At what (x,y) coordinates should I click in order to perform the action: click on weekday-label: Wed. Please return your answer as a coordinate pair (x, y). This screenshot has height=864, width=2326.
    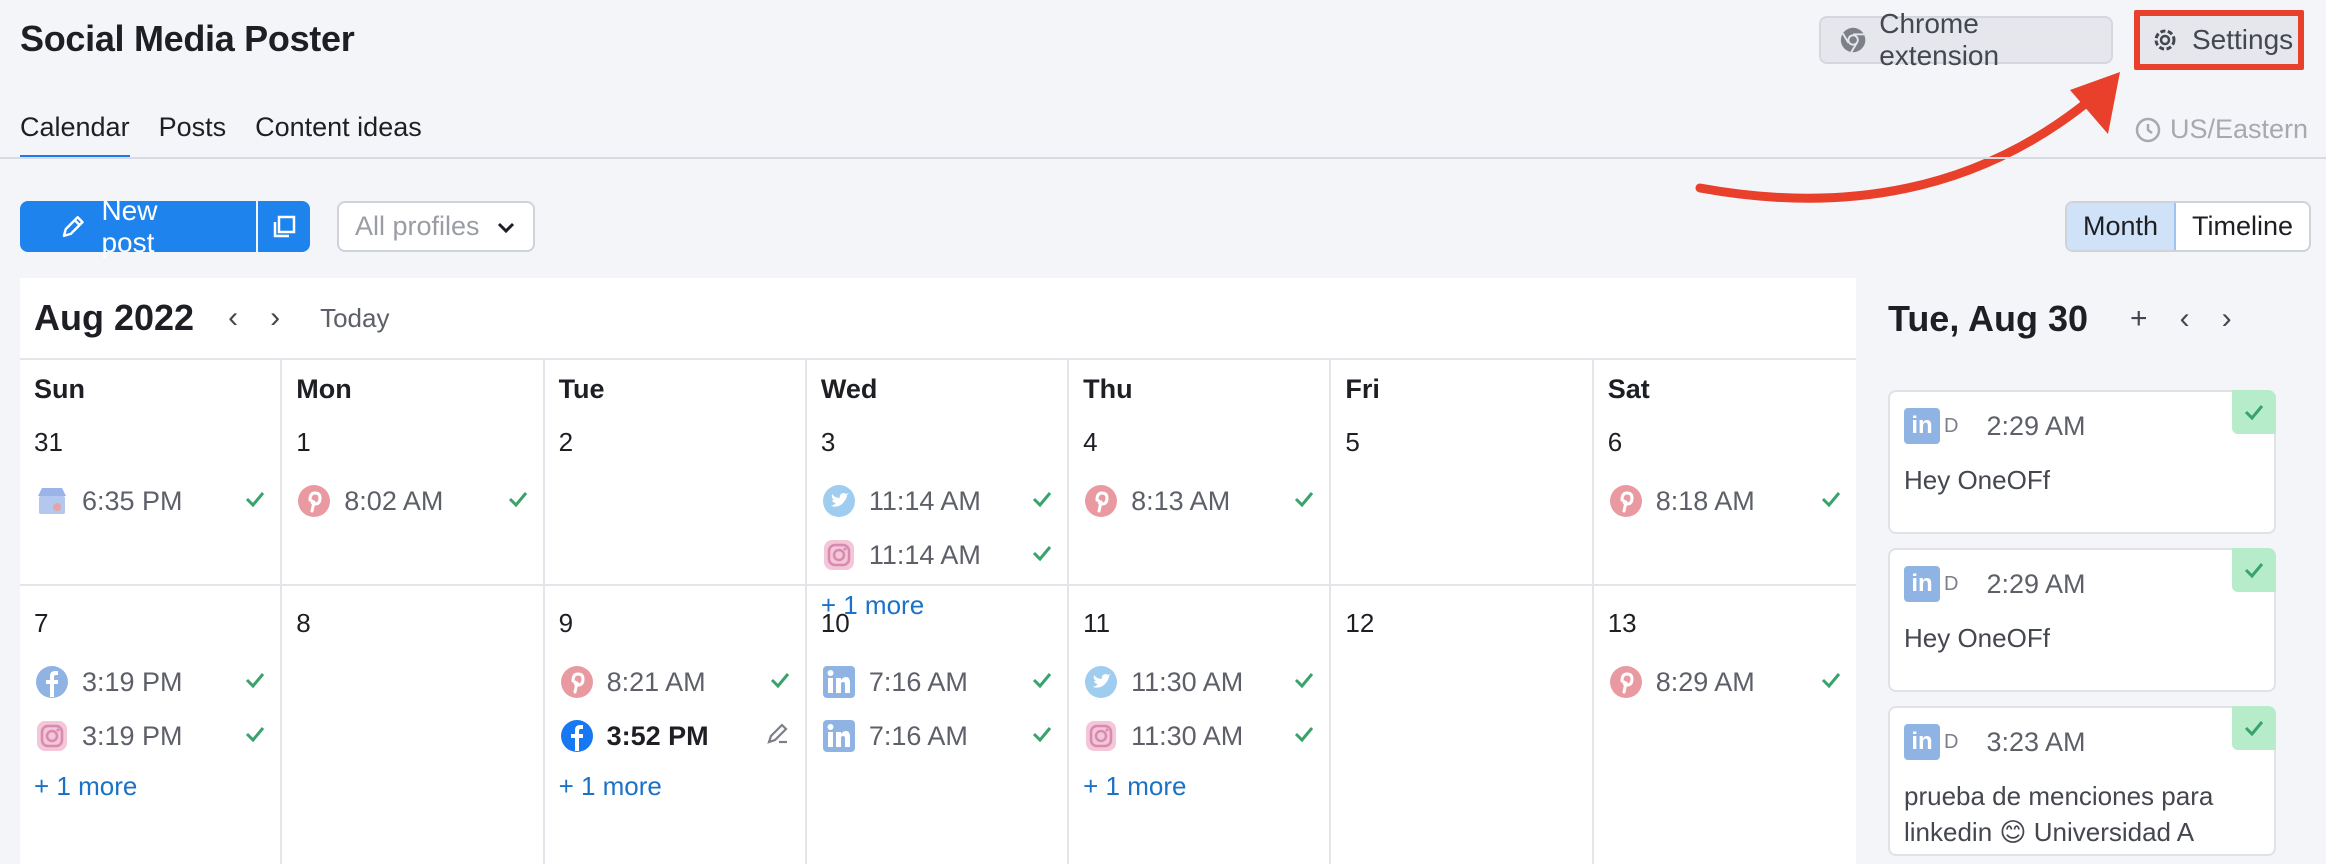
    Looking at the image, I should click on (849, 389).